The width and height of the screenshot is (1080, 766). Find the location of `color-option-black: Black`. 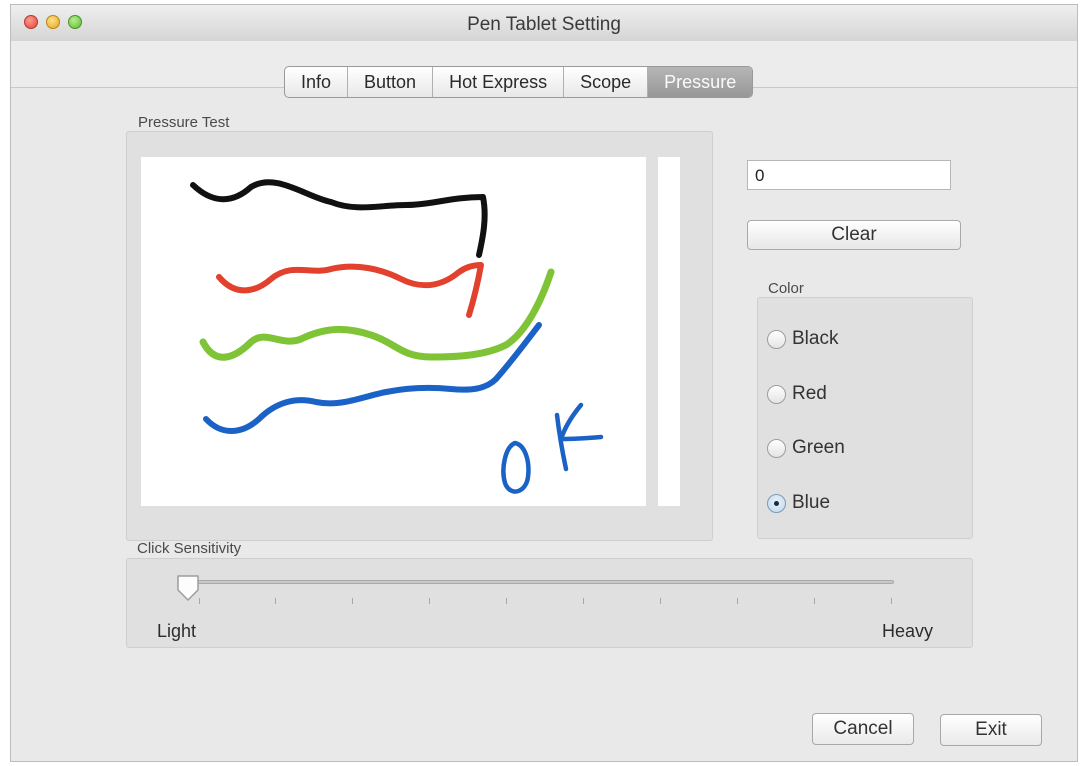

color-option-black: Black is located at coordinates (802, 339).